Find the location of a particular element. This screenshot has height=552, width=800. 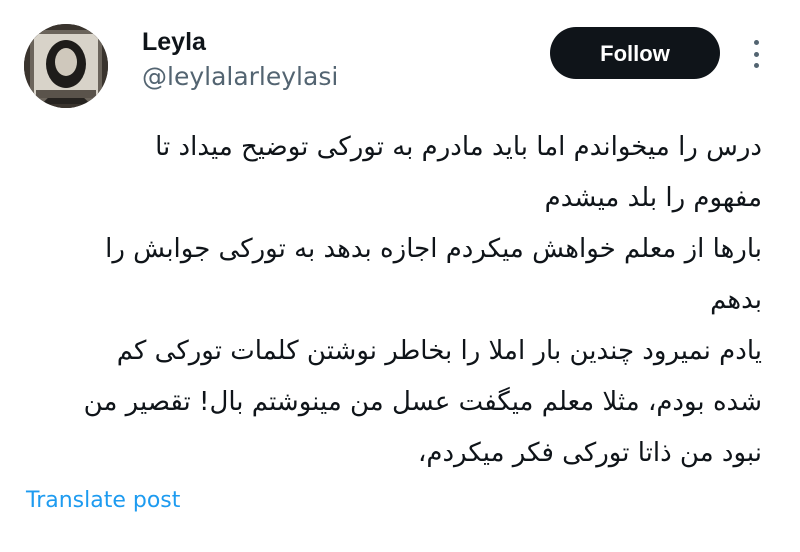

more-options-icon is located at coordinates (756, 54).